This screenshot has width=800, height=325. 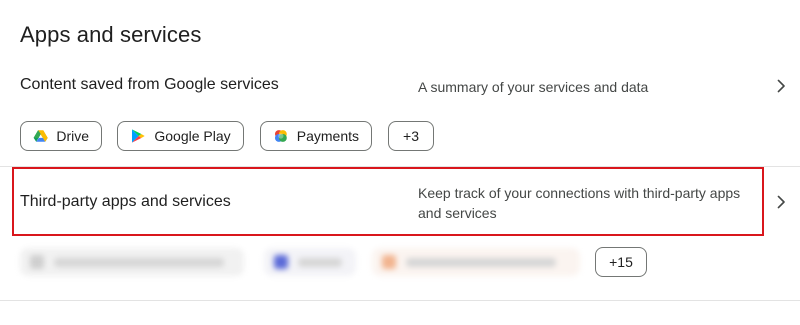 I want to click on more-google-services-label: +3, so click(x=411, y=136).